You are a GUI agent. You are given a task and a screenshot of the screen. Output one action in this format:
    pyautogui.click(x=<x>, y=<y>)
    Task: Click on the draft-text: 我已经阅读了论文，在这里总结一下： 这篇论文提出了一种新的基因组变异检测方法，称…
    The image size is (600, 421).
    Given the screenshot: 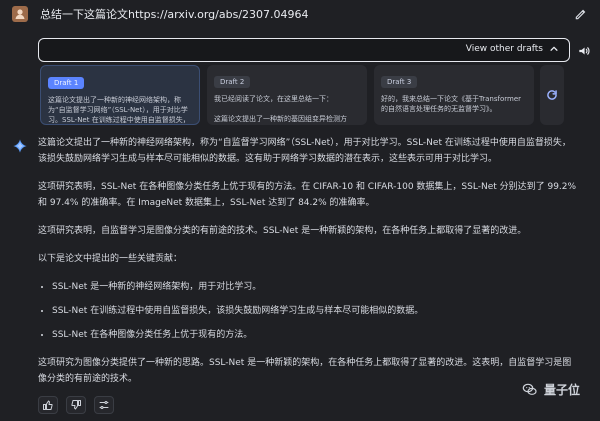 What is the action you would take?
    pyautogui.click(x=280, y=109)
    